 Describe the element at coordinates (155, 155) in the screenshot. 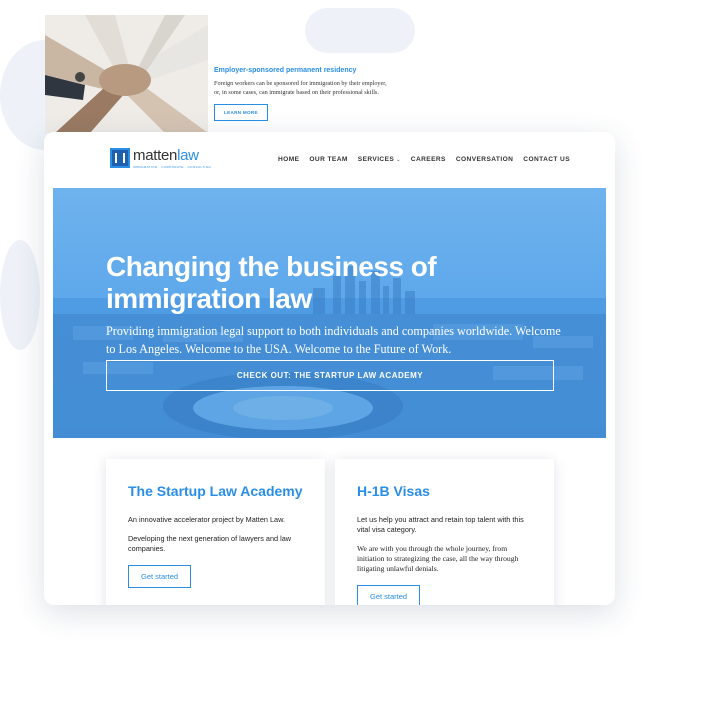

I see `brand-name-part1: matten` at that location.